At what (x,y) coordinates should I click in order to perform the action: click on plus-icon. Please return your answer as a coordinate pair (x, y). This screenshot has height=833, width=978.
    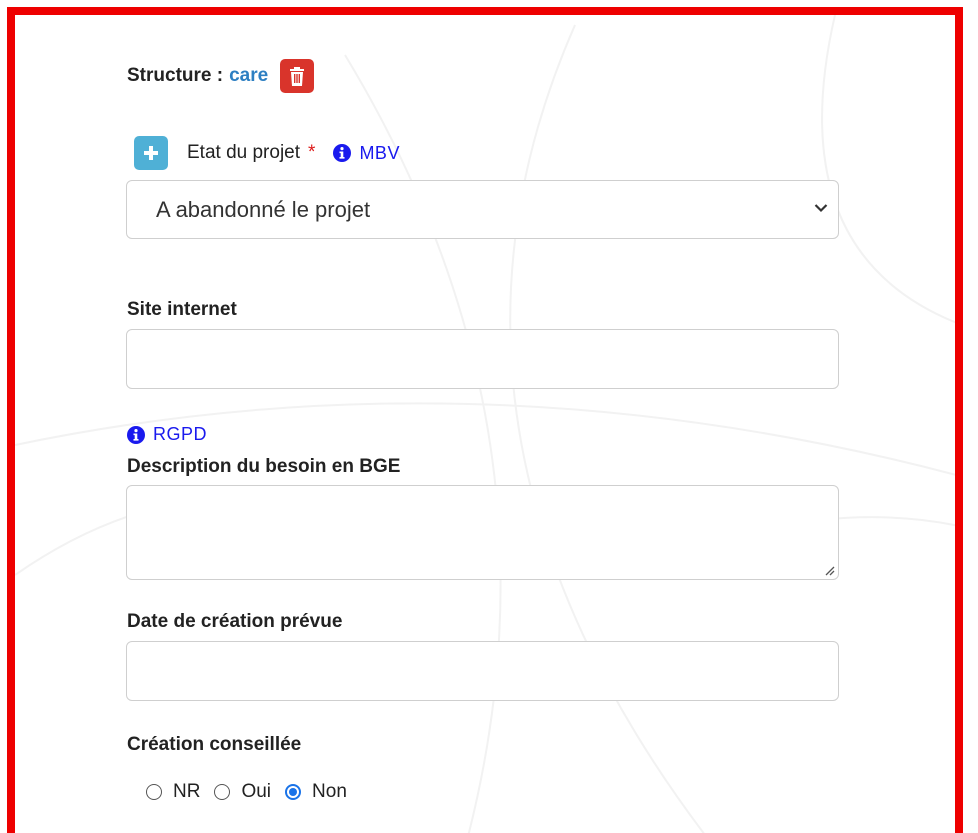
    Looking at the image, I should click on (151, 153).